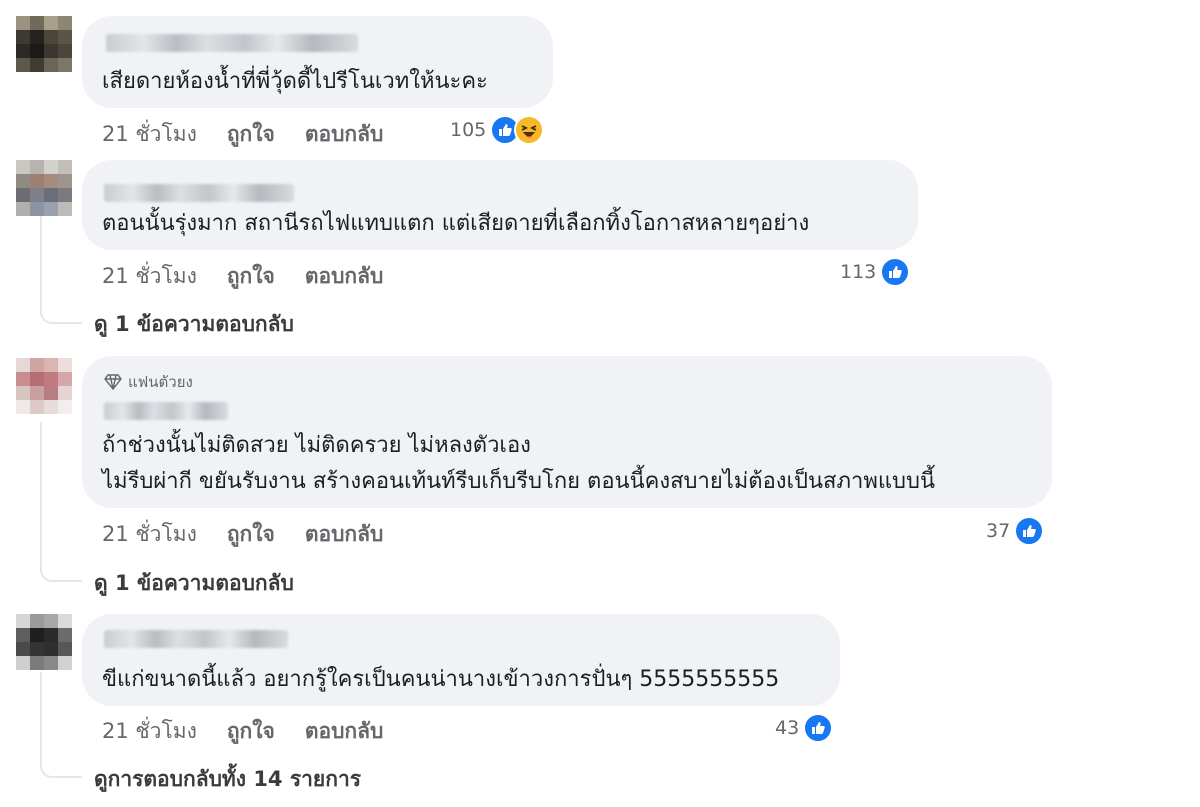 Image resolution: width=1200 pixels, height=807 pixels. What do you see at coordinates (468, 130) in the screenshot?
I see `reaction-count: 105` at bounding box center [468, 130].